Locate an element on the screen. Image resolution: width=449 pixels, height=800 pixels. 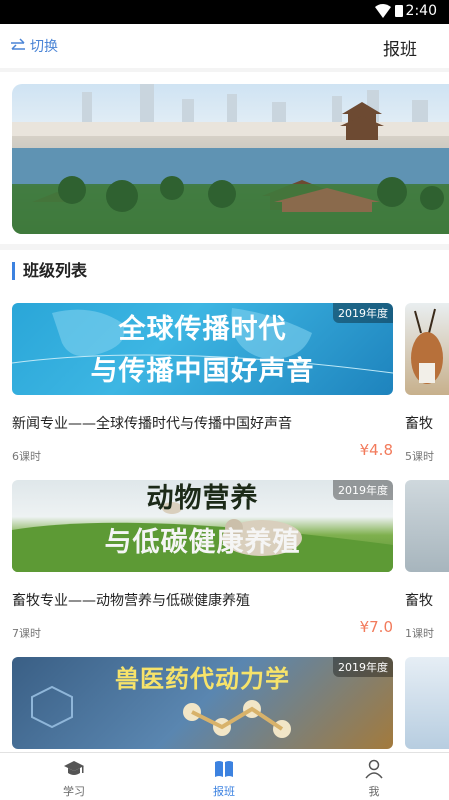
tab-label: 报班 is located at coordinates (224, 791).